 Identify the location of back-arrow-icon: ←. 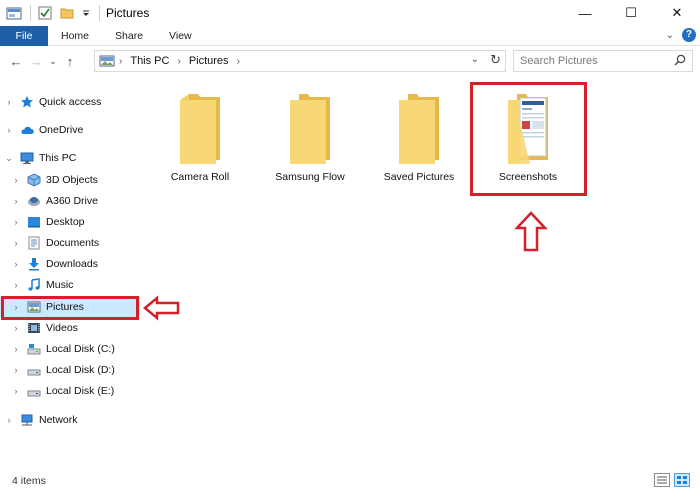
(16, 61).